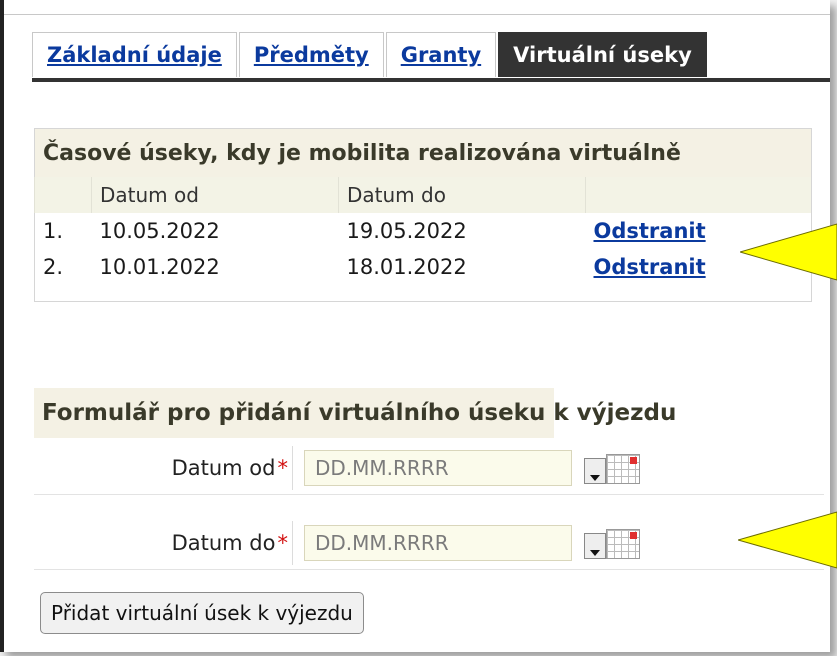 The image size is (837, 656). I want to click on tab-virtual-segments: Virtuální úseky, so click(602, 54).